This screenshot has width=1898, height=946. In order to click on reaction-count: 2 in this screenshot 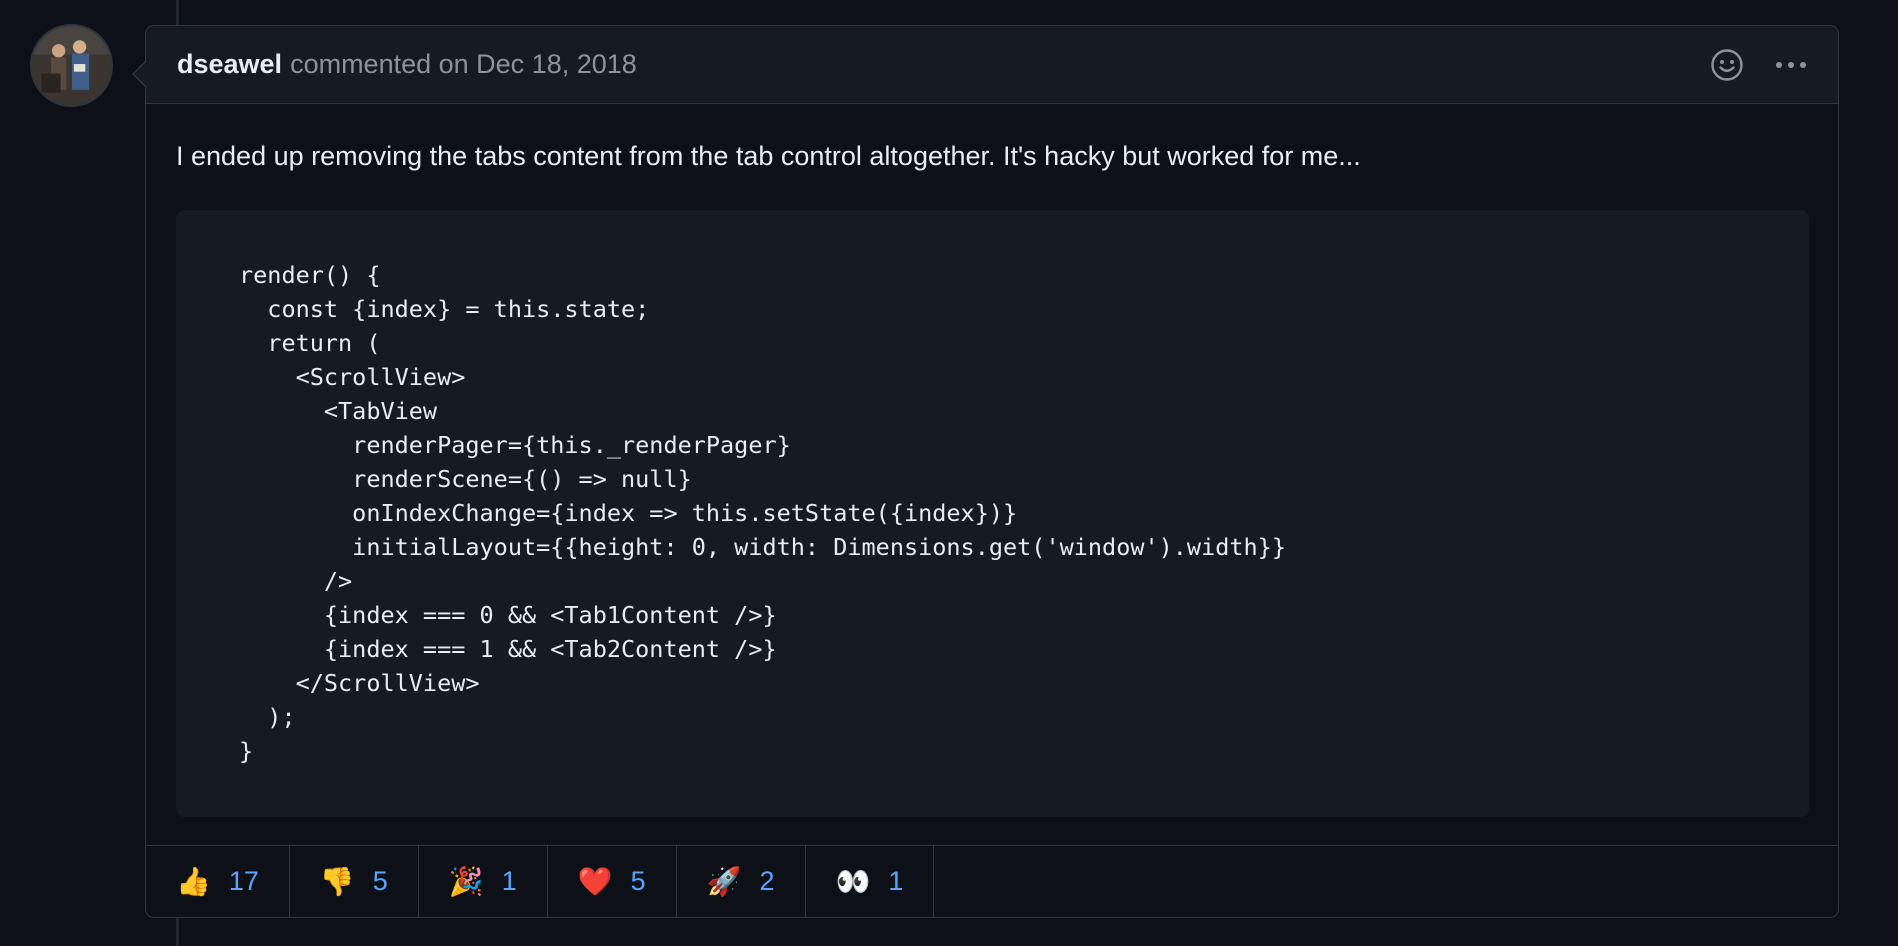, I will do `click(767, 881)`.